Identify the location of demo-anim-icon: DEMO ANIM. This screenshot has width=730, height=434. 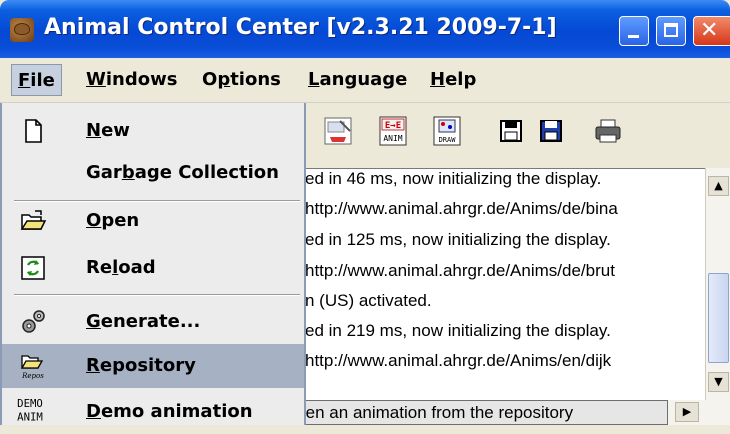
(30, 410).